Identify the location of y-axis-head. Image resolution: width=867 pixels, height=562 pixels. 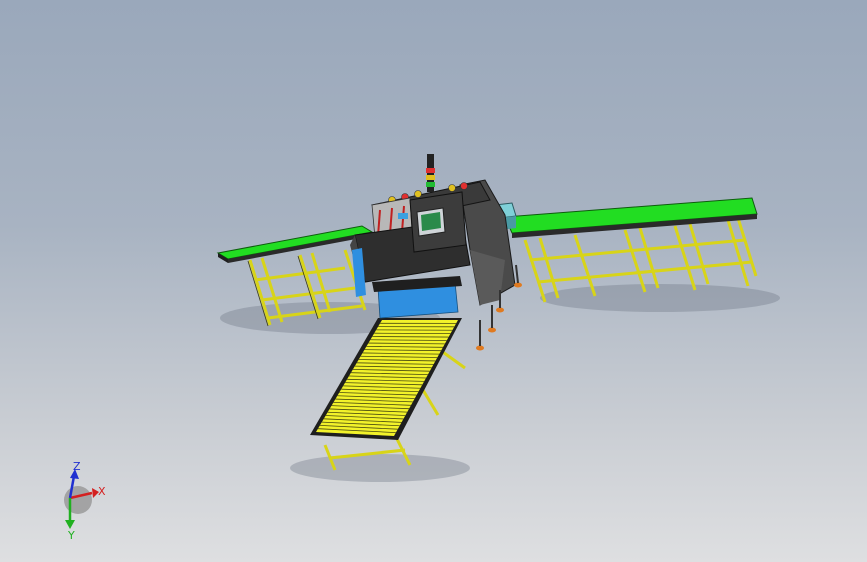
(70, 524).